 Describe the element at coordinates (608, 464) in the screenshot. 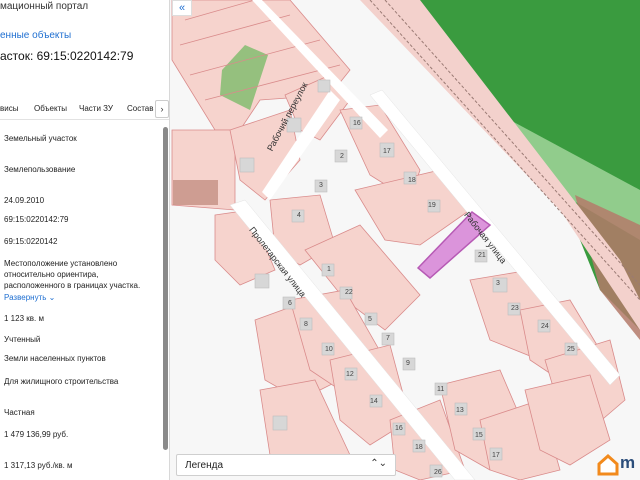

I see `home-logo-icon` at that location.